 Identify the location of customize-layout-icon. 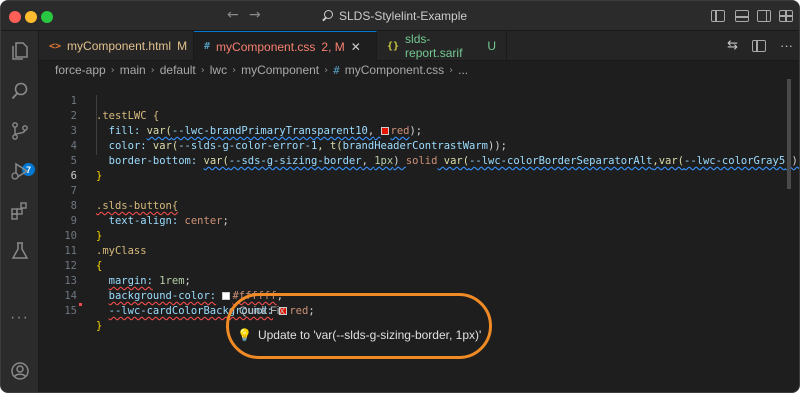
(786, 16).